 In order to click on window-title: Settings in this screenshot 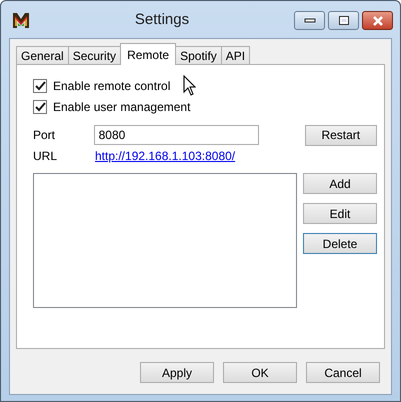, I will do `click(162, 19)`.